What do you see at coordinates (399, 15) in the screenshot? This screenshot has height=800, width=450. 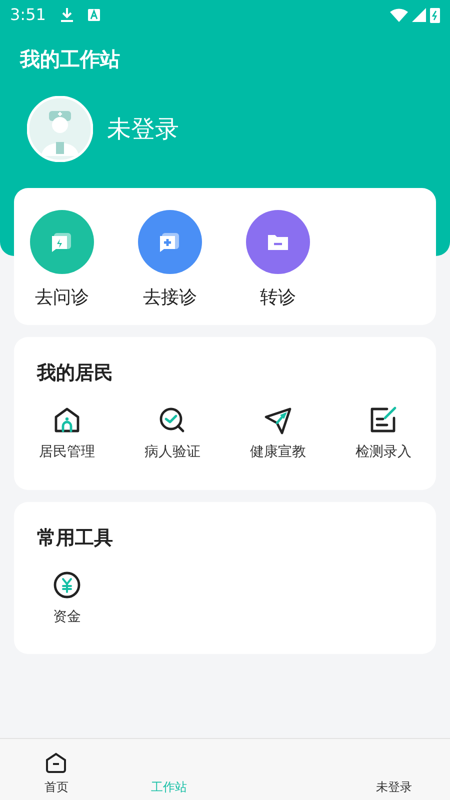 I see `wifi-icon` at bounding box center [399, 15].